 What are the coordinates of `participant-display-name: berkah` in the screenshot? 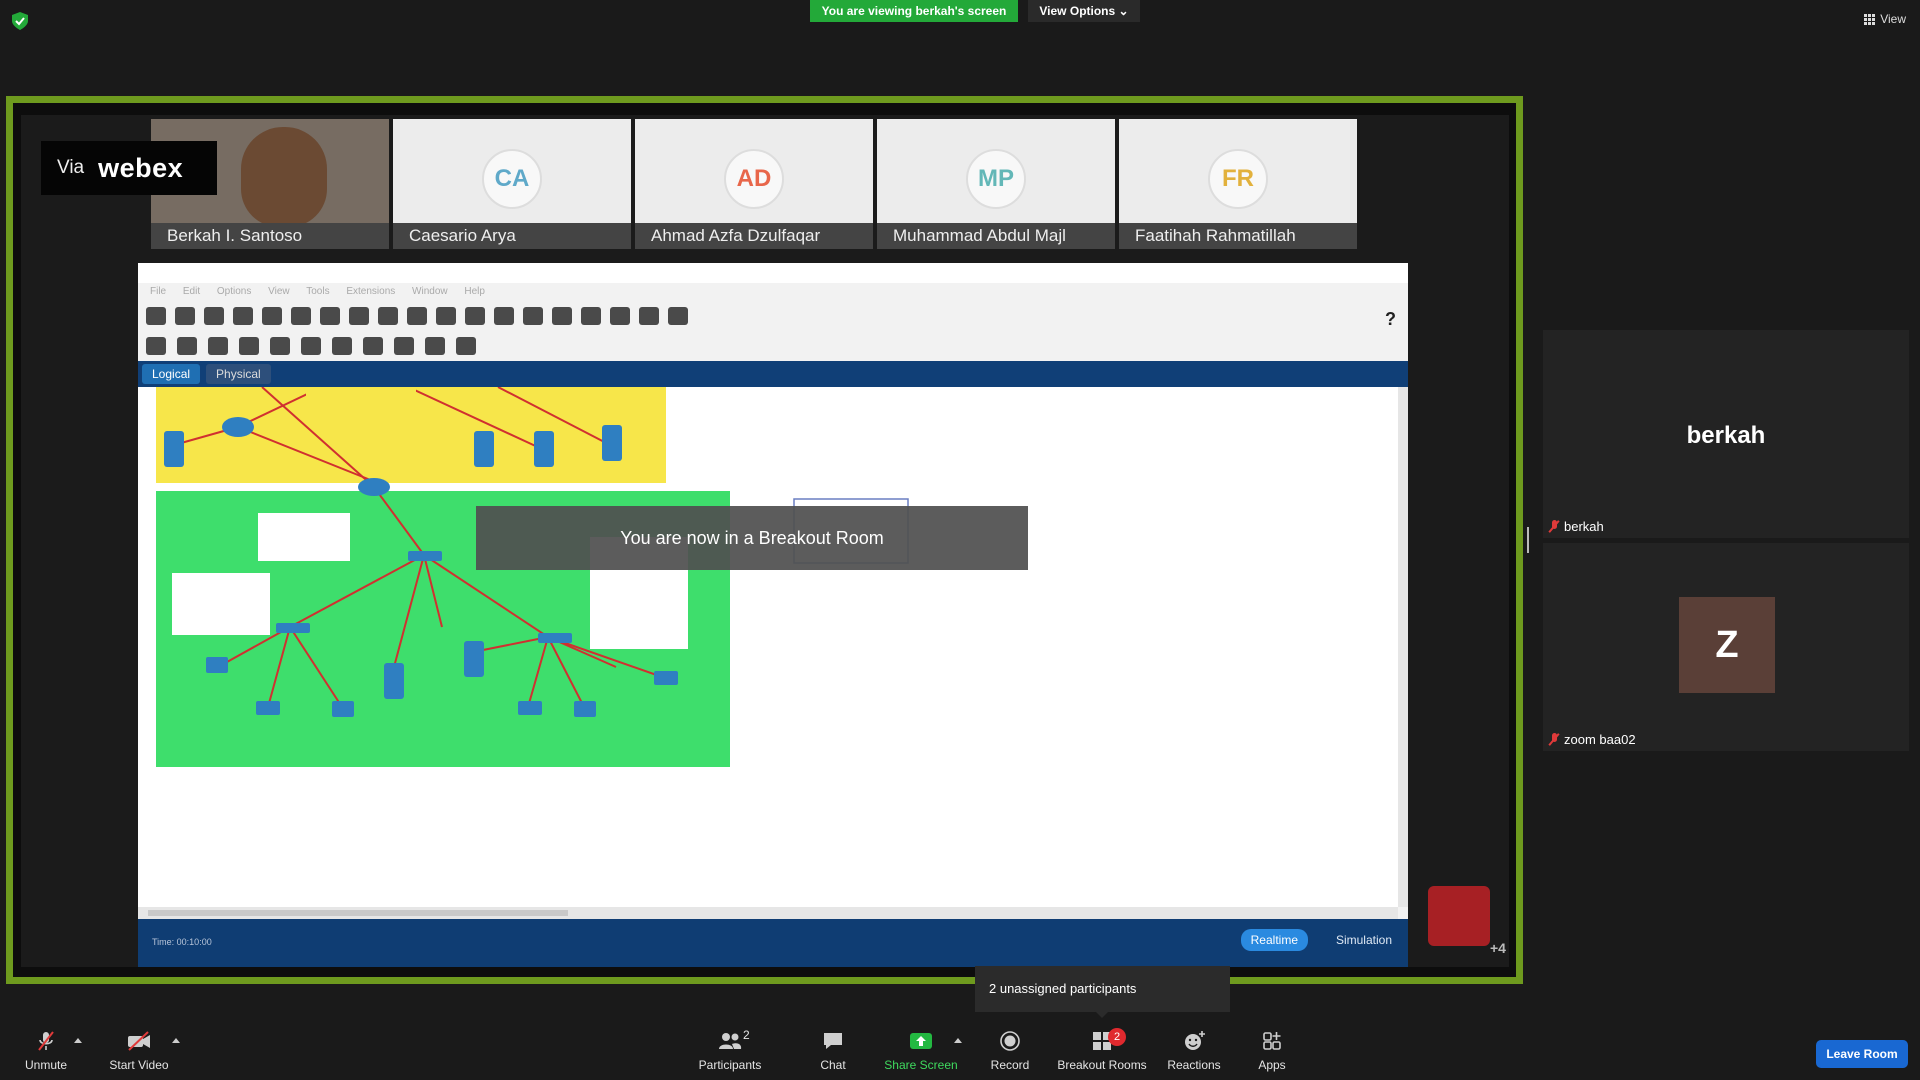 It's located at (1726, 435).